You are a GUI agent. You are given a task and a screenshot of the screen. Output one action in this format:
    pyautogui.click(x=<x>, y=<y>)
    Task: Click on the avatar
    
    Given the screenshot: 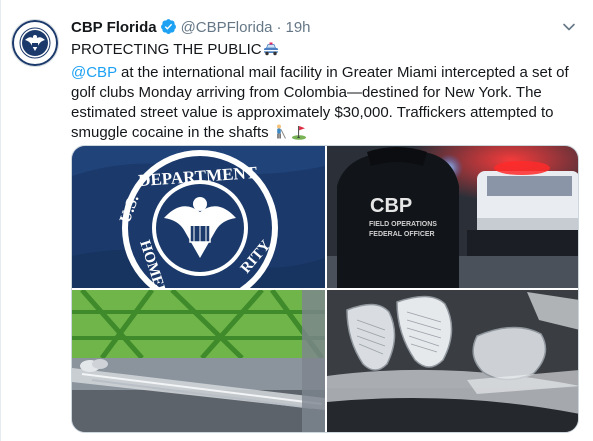 What is the action you would take?
    pyautogui.click(x=35, y=43)
    